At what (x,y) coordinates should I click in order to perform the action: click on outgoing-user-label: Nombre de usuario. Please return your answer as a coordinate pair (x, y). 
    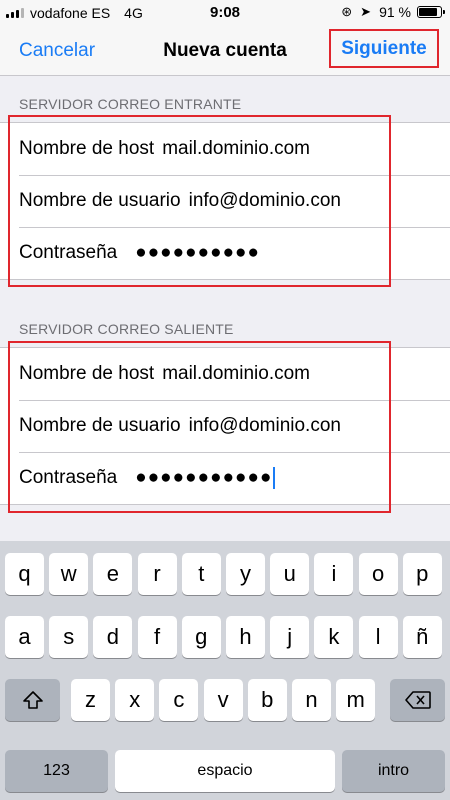
    Looking at the image, I should click on (100, 425).